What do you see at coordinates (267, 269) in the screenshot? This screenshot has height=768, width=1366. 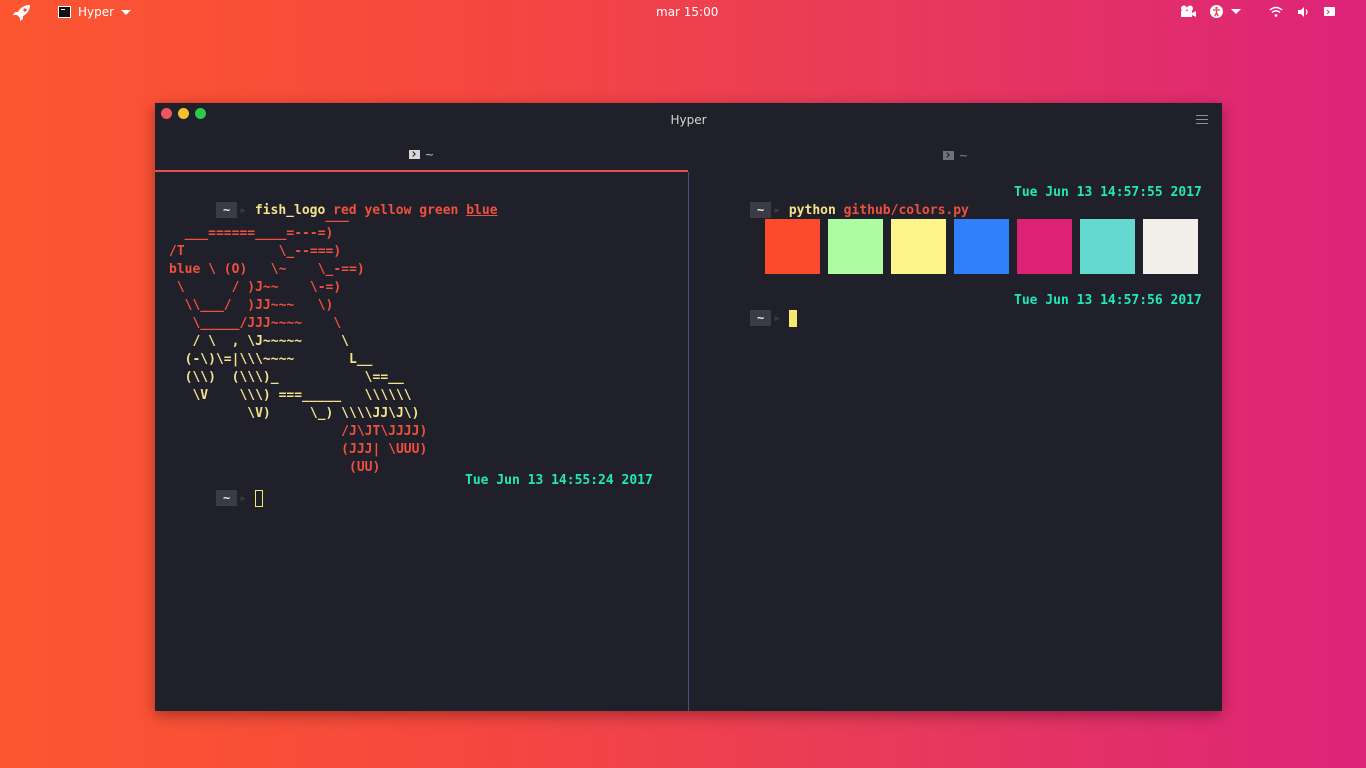 I see `logo-line: blue \ (O) \~ \_-==)` at bounding box center [267, 269].